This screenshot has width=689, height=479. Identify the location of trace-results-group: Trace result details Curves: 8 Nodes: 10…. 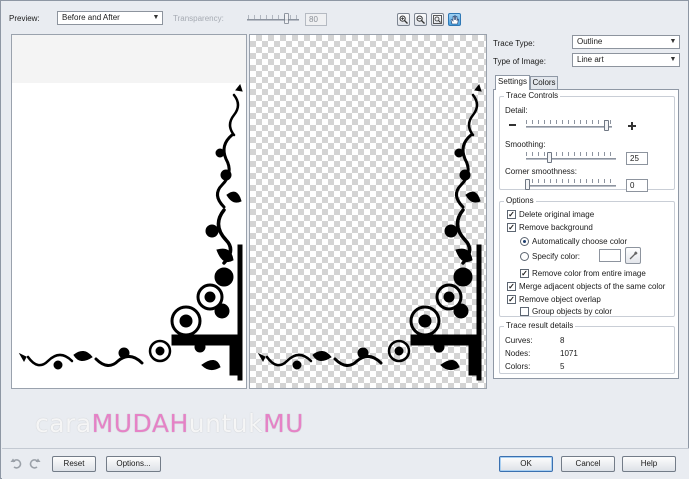
(587, 347).